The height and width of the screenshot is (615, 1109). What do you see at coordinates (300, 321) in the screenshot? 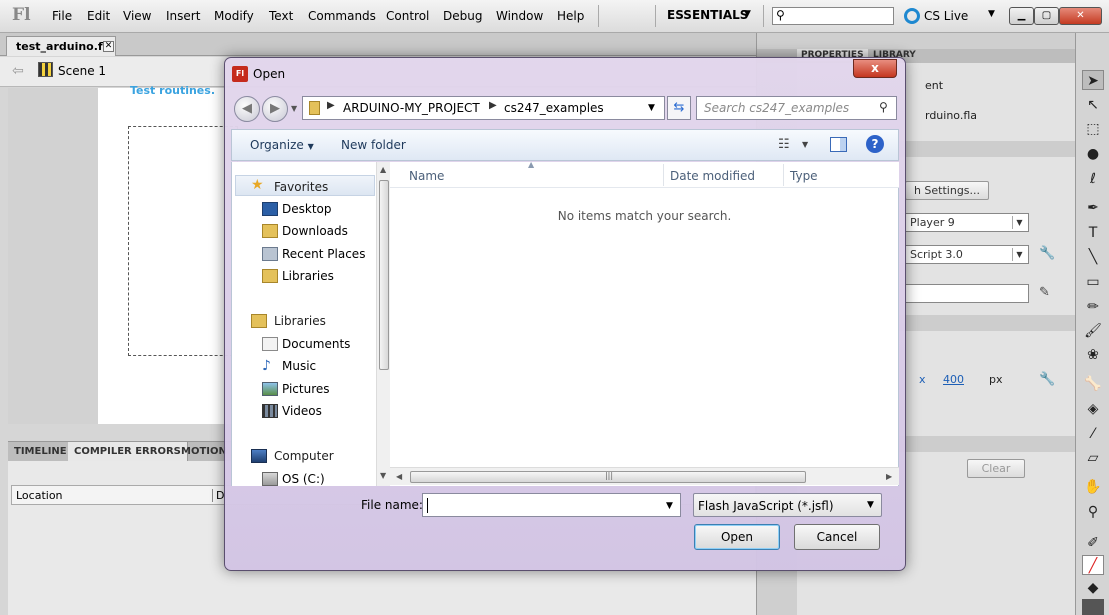
I see `nav-group-libraries: Libraries` at bounding box center [300, 321].